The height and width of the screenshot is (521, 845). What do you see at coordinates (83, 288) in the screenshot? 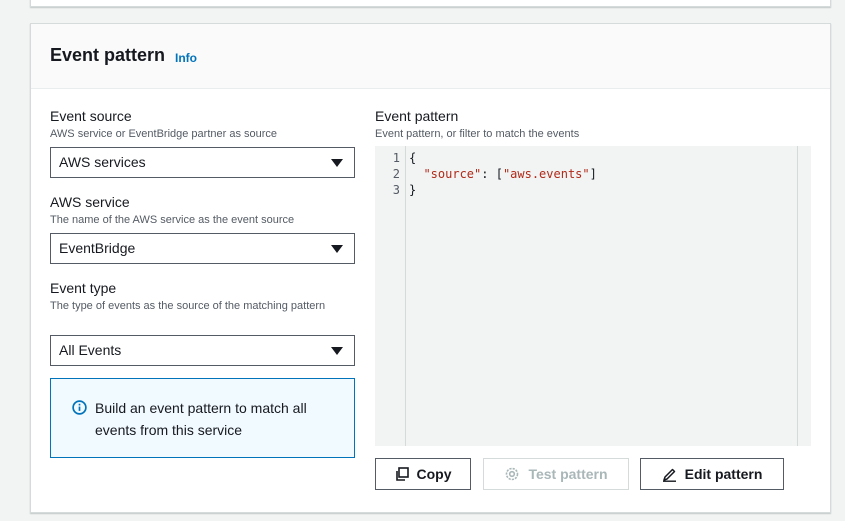
I see `event-type-label: Event type` at bounding box center [83, 288].